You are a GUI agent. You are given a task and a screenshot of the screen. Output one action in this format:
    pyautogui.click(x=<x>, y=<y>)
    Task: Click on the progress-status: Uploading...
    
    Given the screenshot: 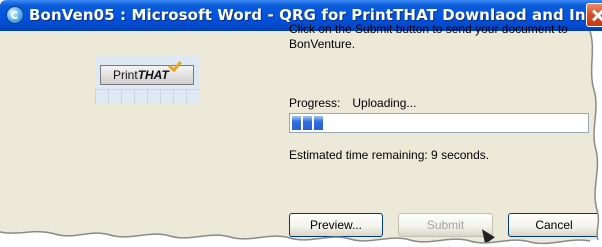 What is the action you would take?
    pyautogui.click(x=384, y=103)
    